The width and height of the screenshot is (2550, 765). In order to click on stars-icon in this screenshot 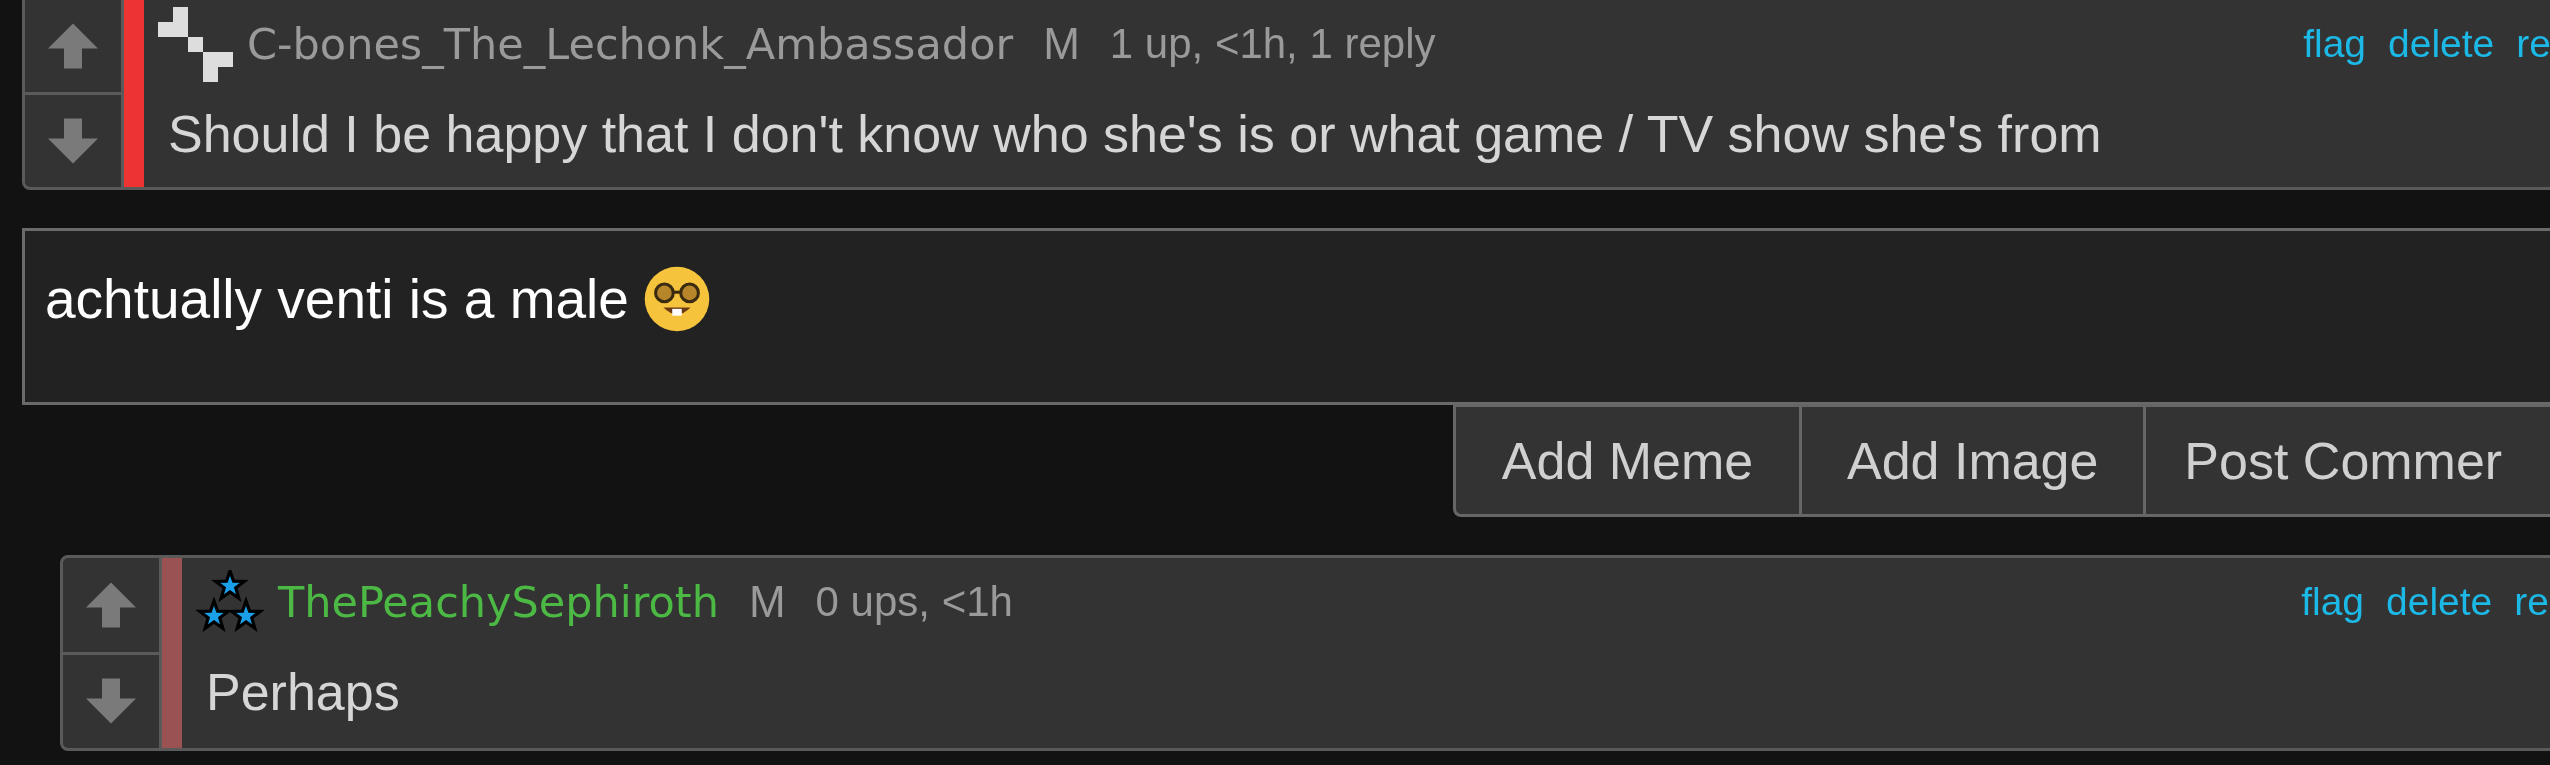, I will do `click(230, 602)`.